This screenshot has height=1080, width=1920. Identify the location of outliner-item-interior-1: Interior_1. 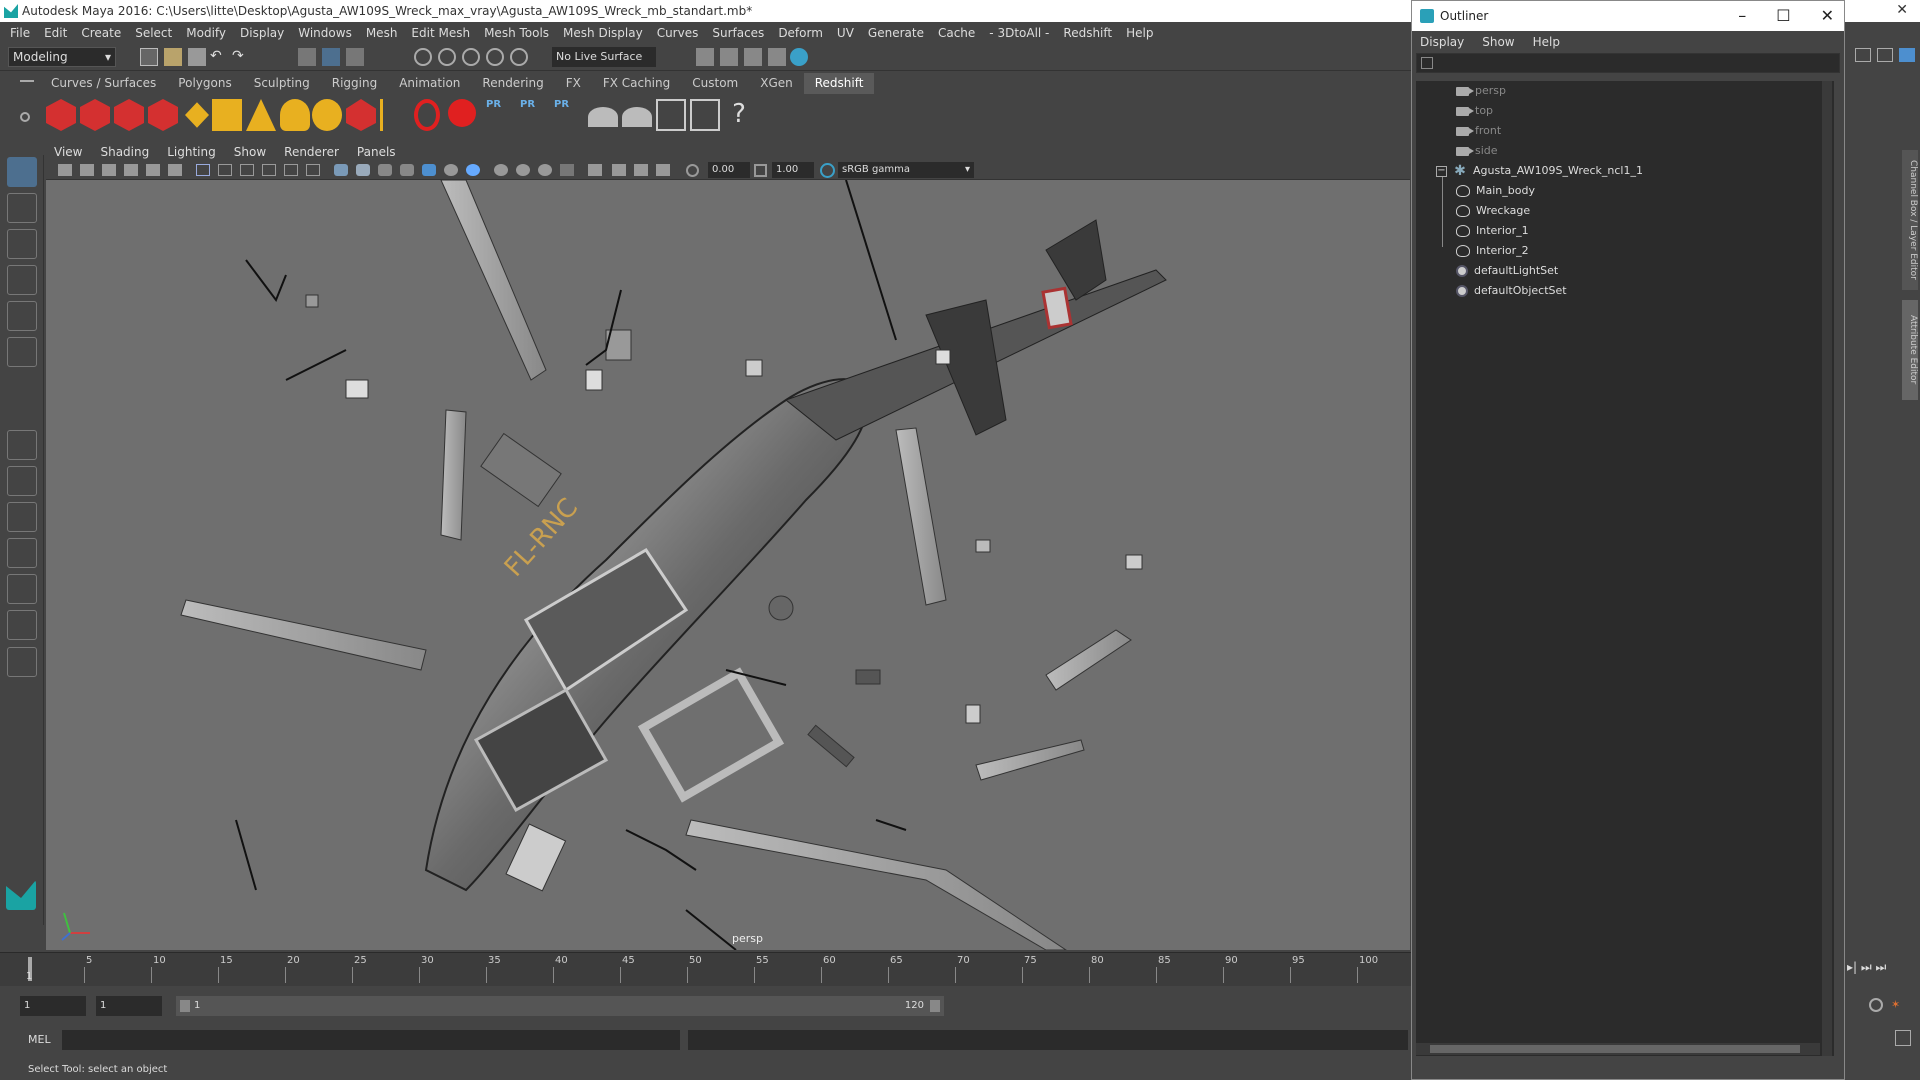
(1492, 231).